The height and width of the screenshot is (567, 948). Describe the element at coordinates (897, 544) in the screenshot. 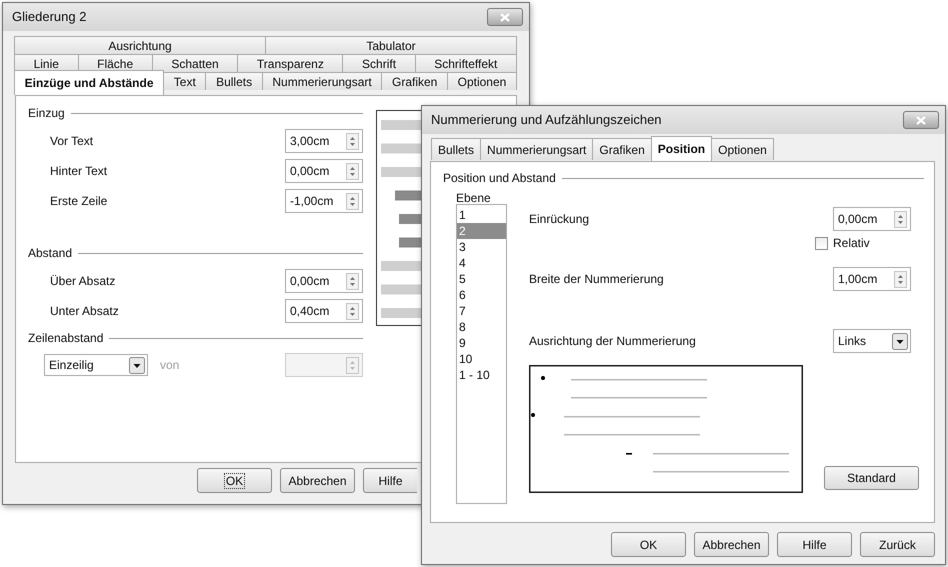

I see `dialog-button: Zurück` at that location.